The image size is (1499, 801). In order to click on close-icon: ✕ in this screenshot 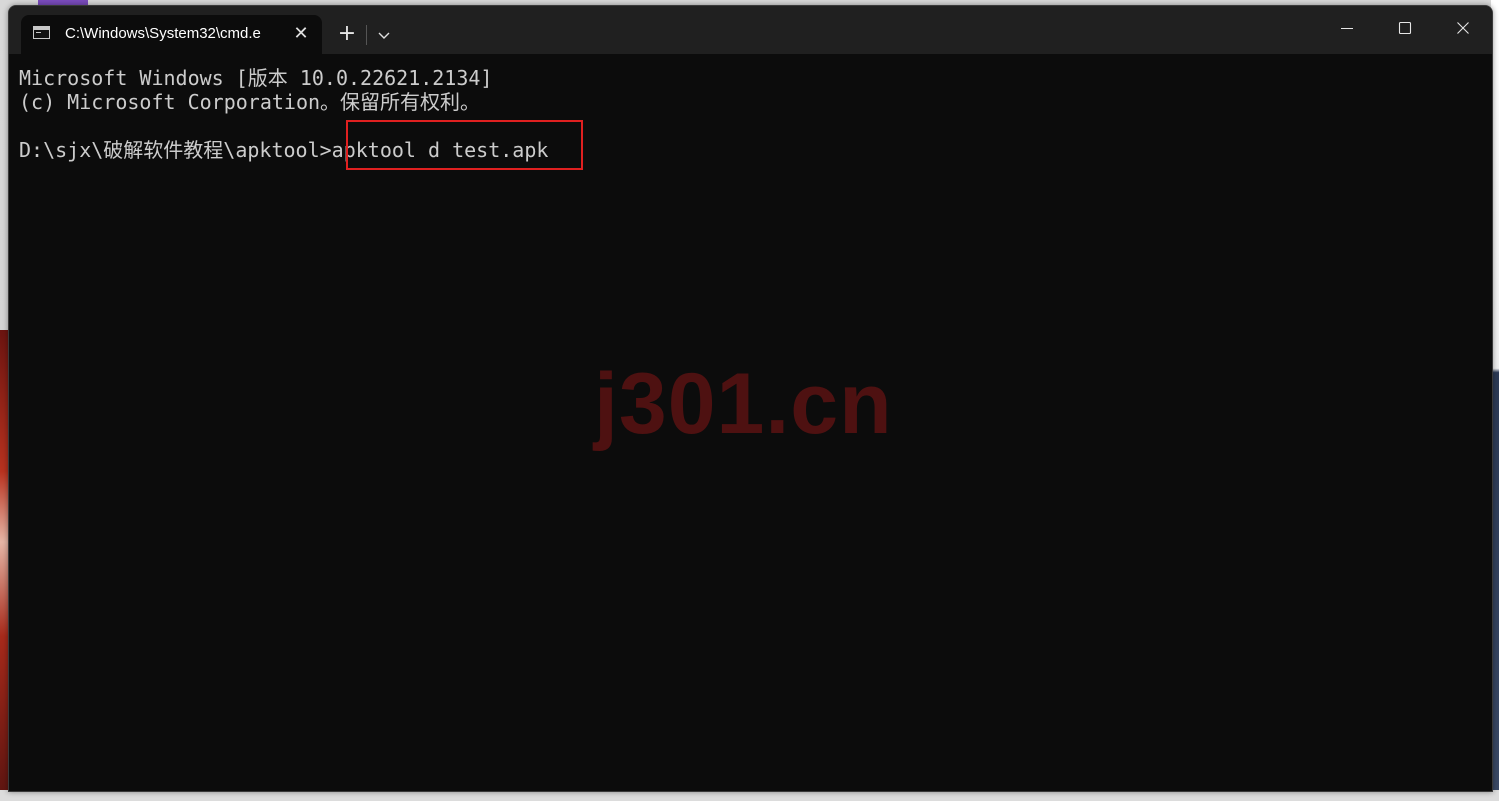, I will do `click(301, 33)`.